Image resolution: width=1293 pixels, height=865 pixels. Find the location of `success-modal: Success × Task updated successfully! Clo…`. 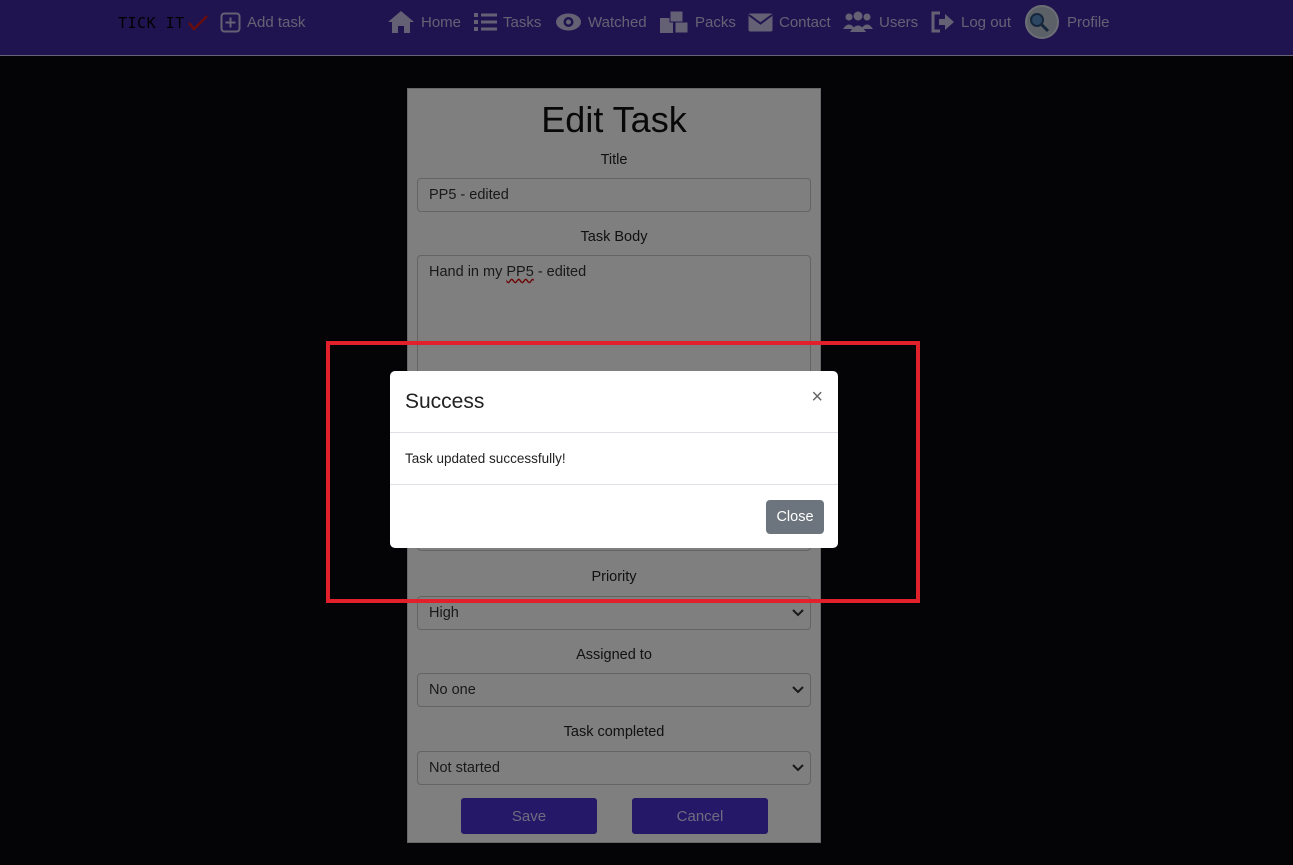

success-modal: Success × Task updated successfully! Clo… is located at coordinates (614, 459).